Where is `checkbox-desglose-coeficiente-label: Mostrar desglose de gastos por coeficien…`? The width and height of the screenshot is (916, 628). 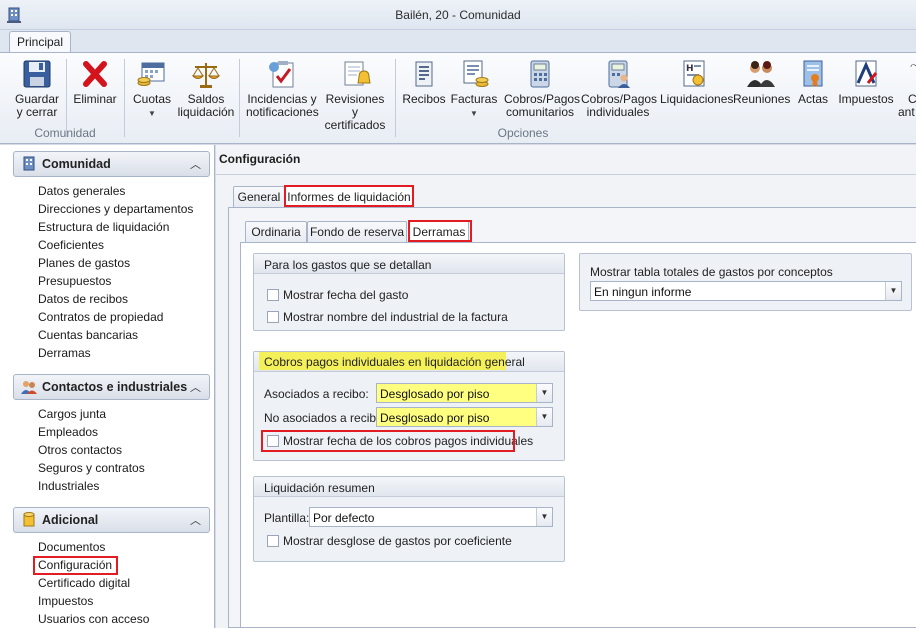 checkbox-desglose-coeficiente-label: Mostrar desglose de gastos por coeficien… is located at coordinates (397, 541).